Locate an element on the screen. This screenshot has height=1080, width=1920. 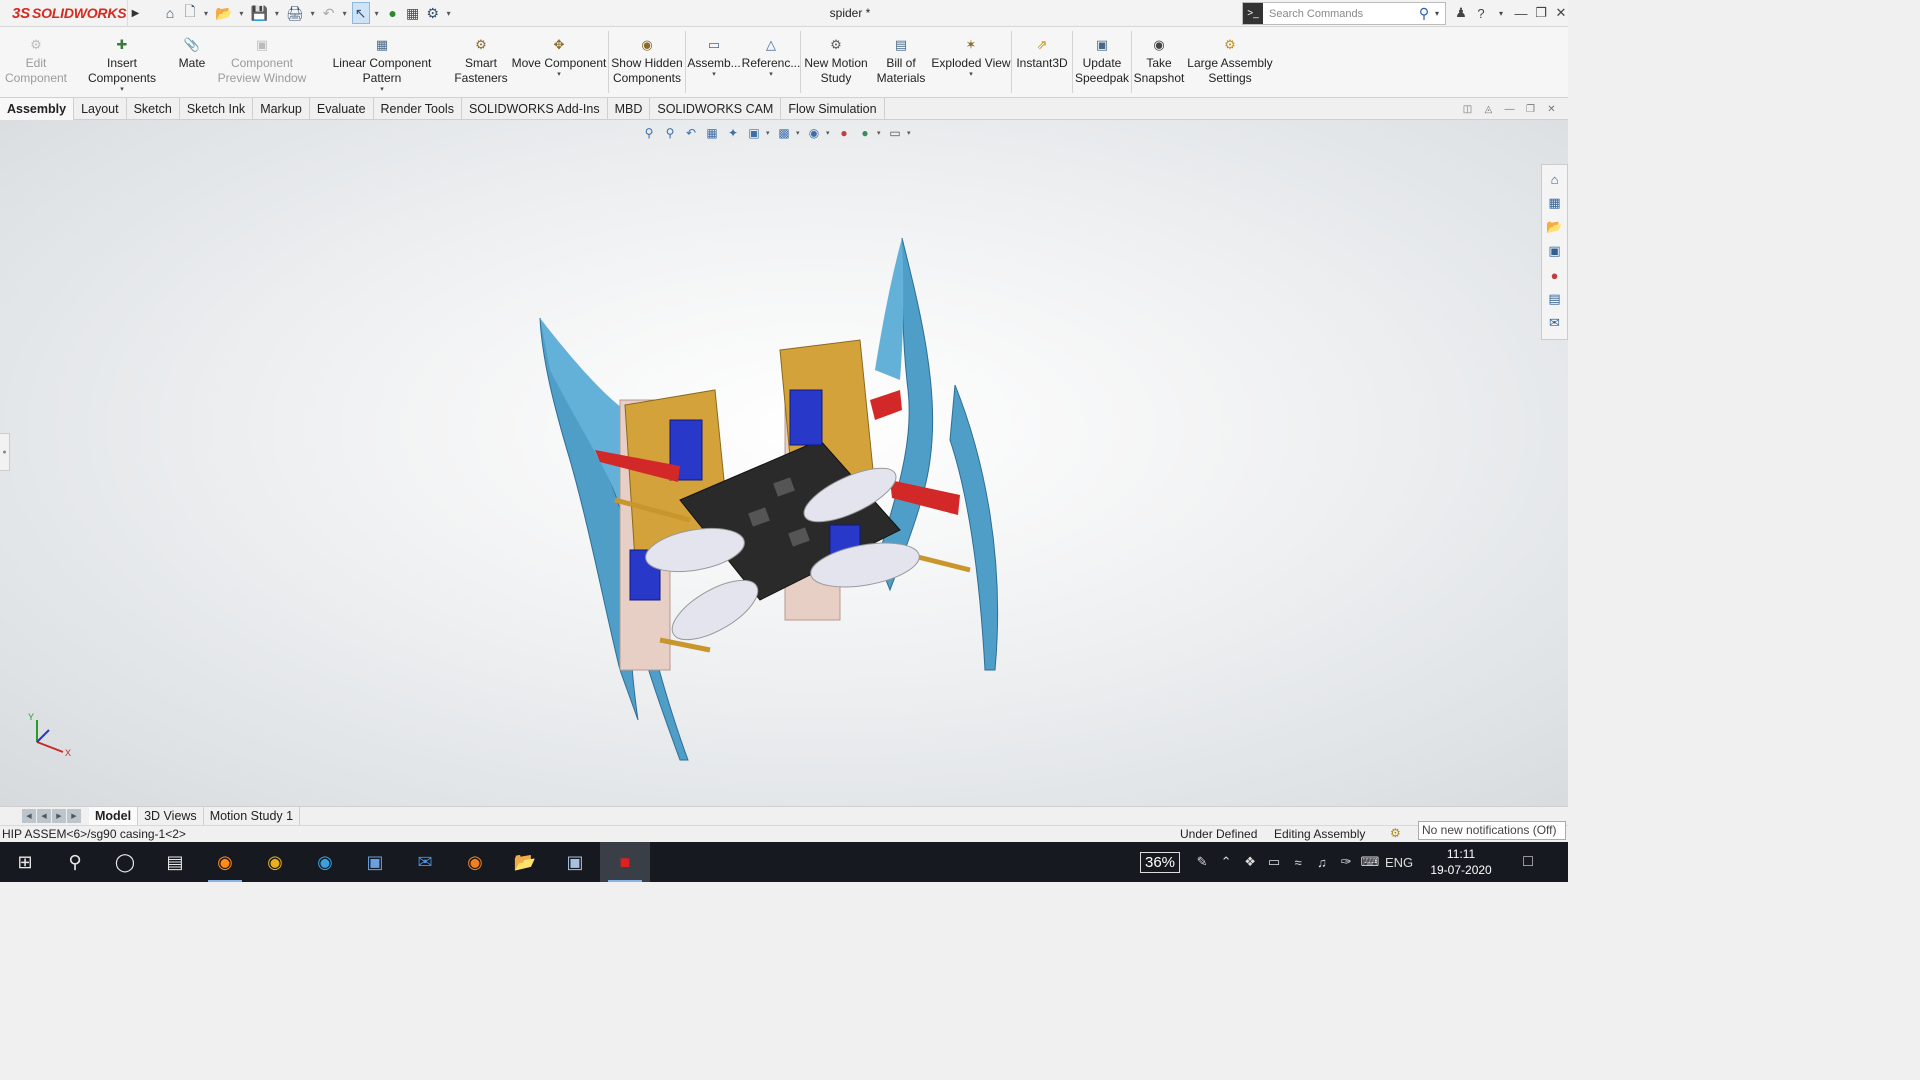
hide-show-dropdown-icon: ▾ is located at coordinates (829, 133).